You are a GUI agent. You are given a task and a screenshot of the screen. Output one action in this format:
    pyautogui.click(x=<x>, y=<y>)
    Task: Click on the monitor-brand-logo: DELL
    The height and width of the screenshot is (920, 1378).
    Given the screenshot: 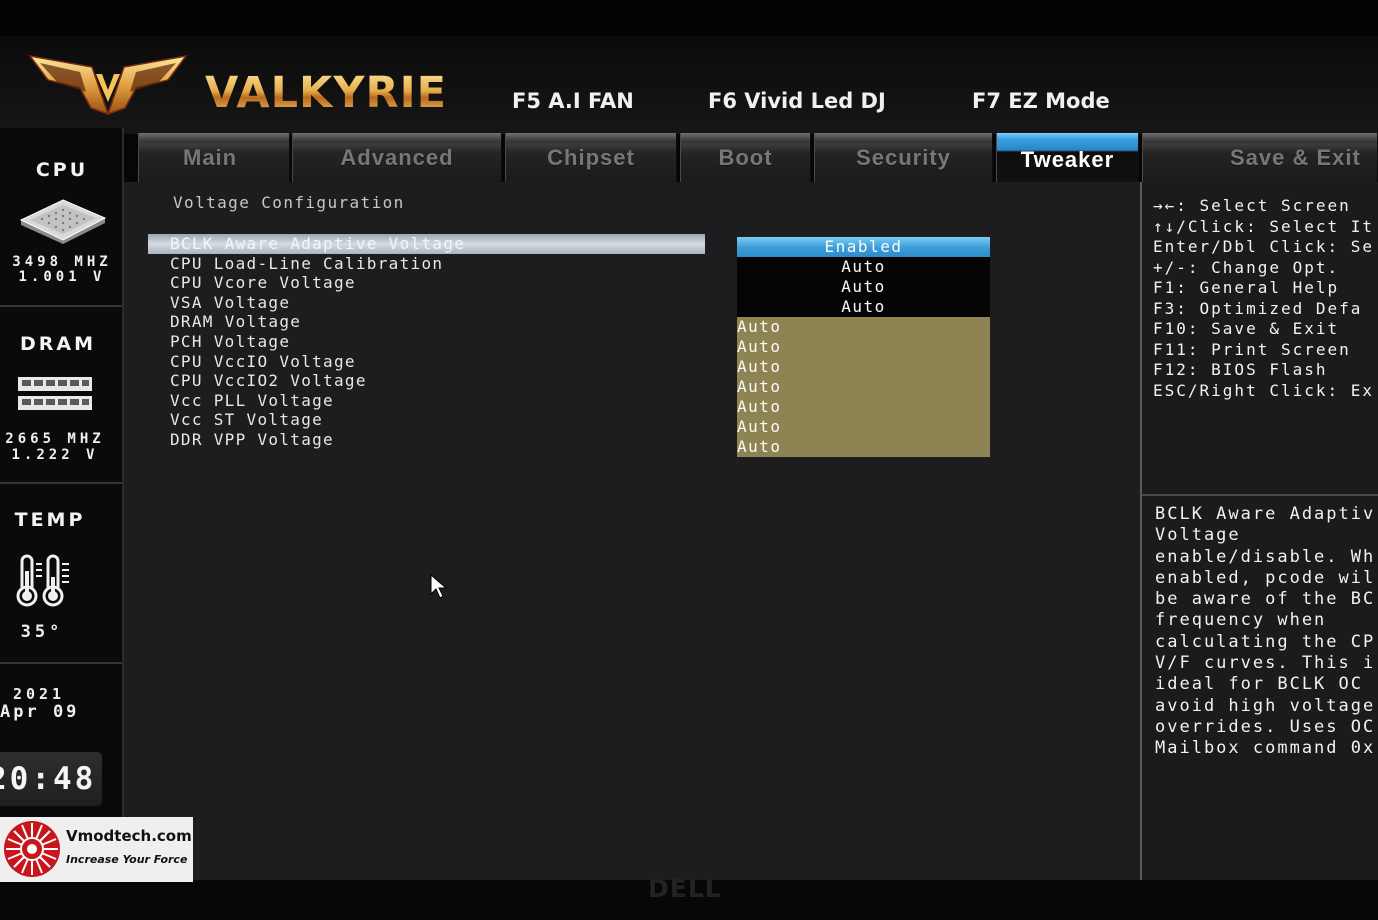 What is the action you would take?
    pyautogui.click(x=685, y=888)
    